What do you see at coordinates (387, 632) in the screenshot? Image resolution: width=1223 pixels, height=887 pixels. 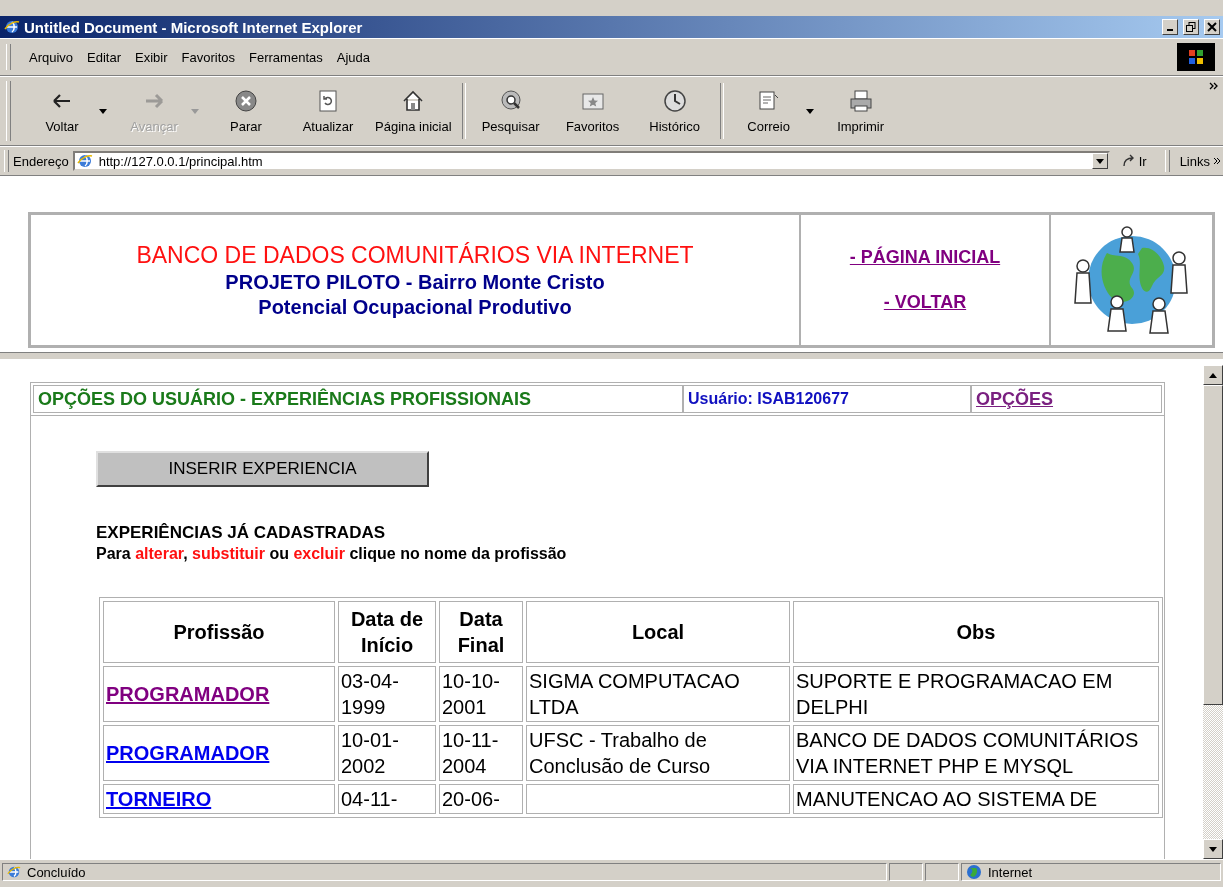 I see `column-header: Data de Início` at bounding box center [387, 632].